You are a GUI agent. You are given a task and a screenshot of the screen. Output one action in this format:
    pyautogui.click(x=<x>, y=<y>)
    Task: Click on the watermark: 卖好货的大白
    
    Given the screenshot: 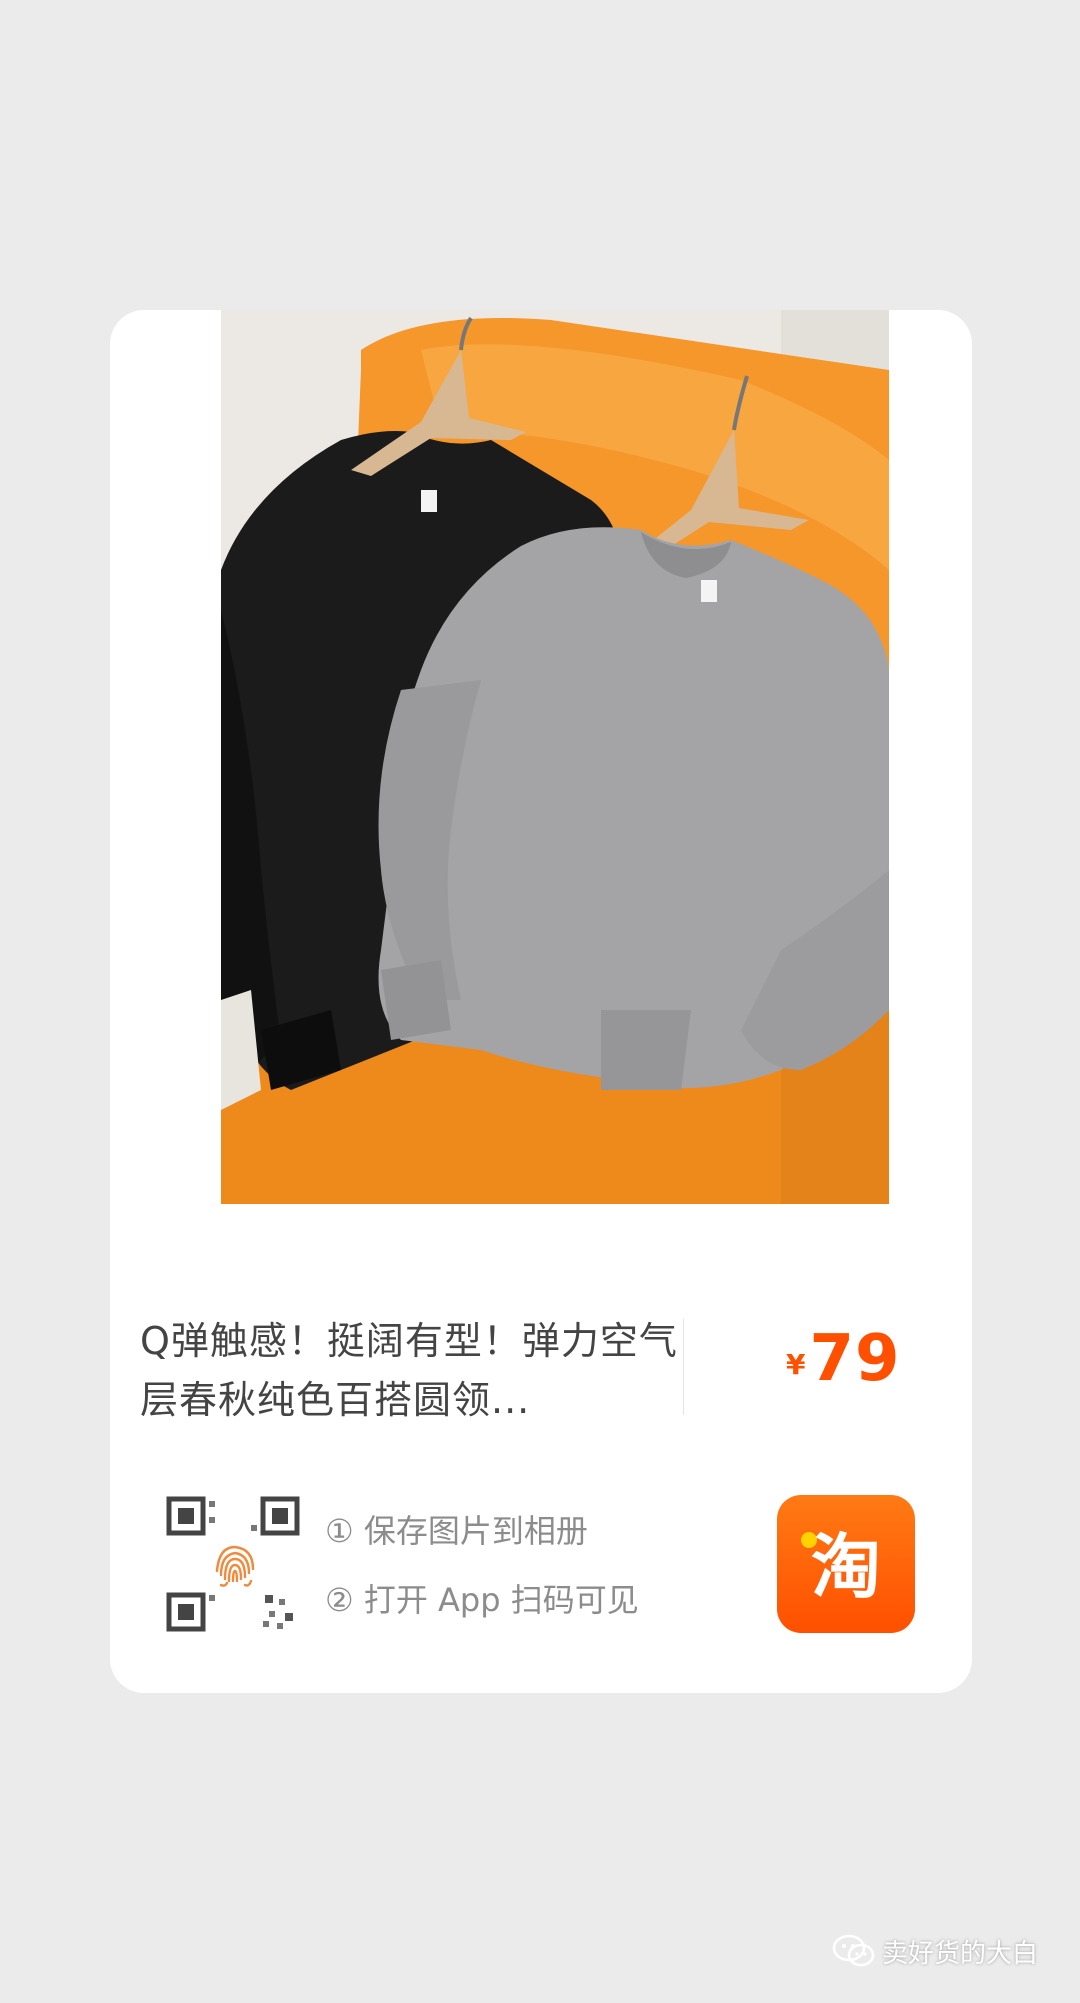 What is the action you would take?
    pyautogui.click(x=935, y=1951)
    